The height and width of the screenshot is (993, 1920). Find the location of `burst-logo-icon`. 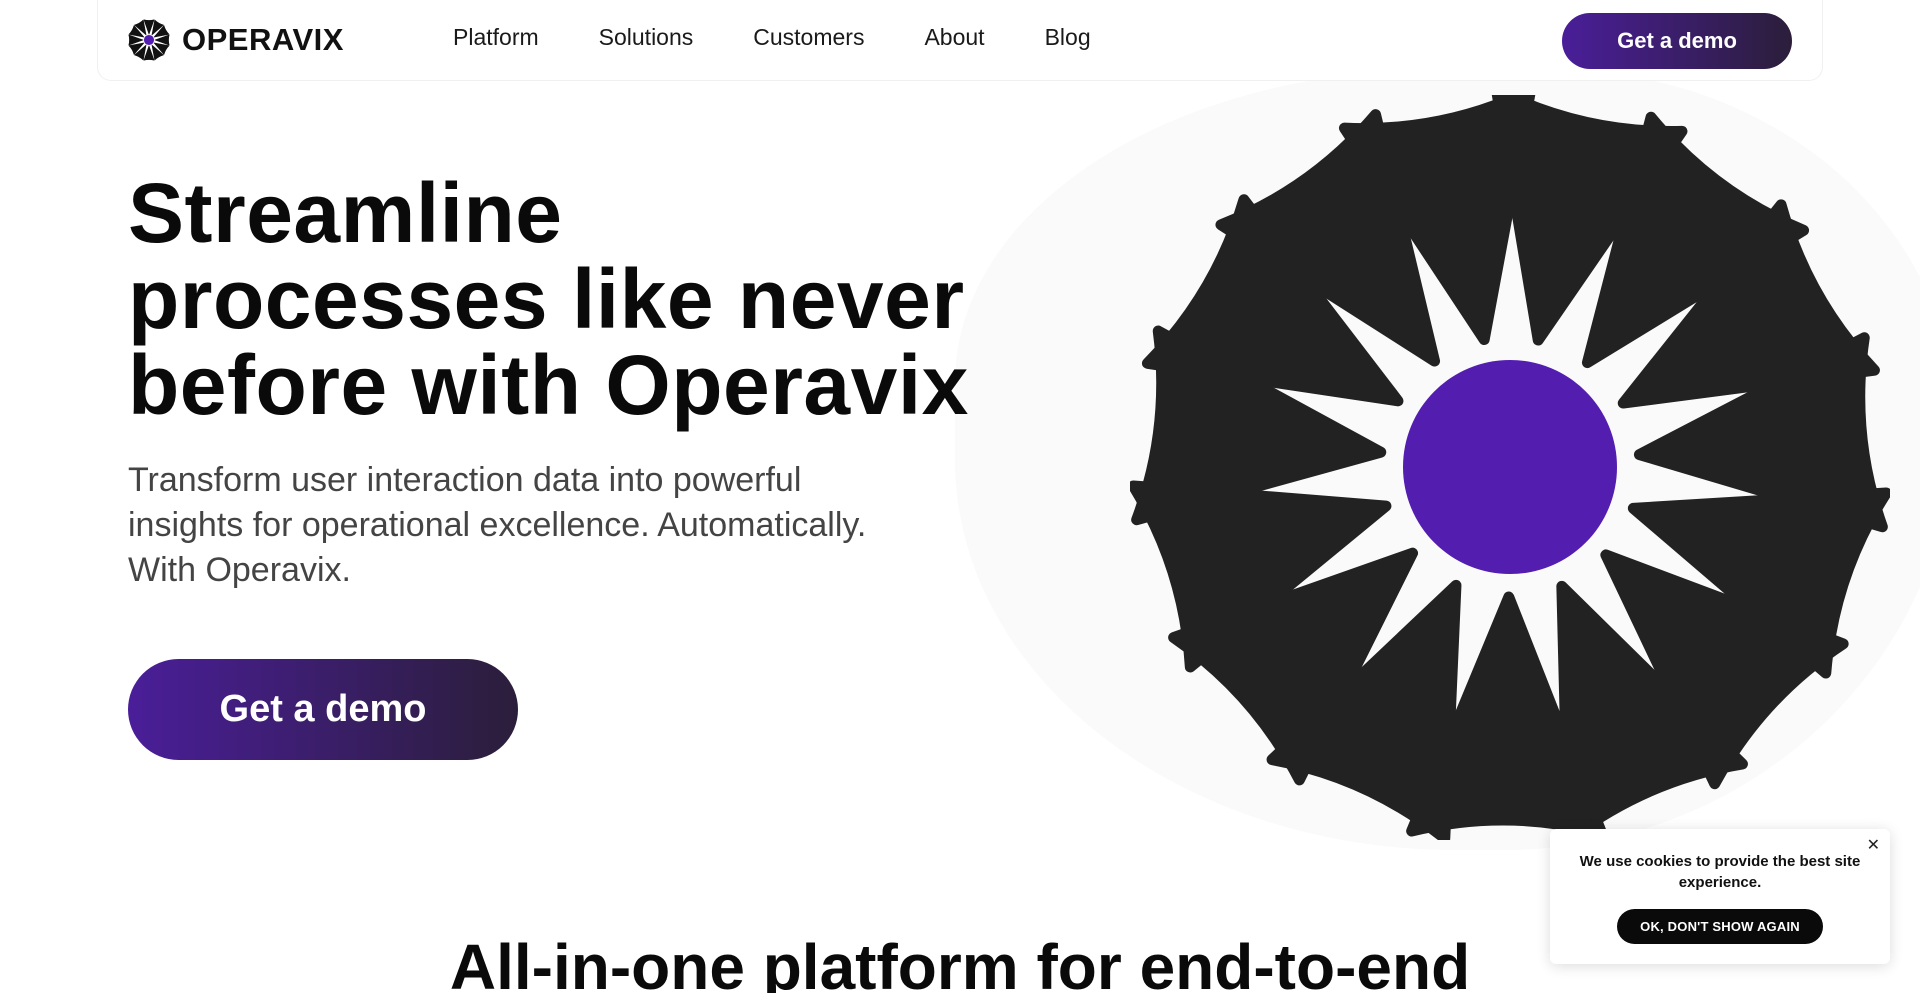

burst-logo-icon is located at coordinates (149, 40).